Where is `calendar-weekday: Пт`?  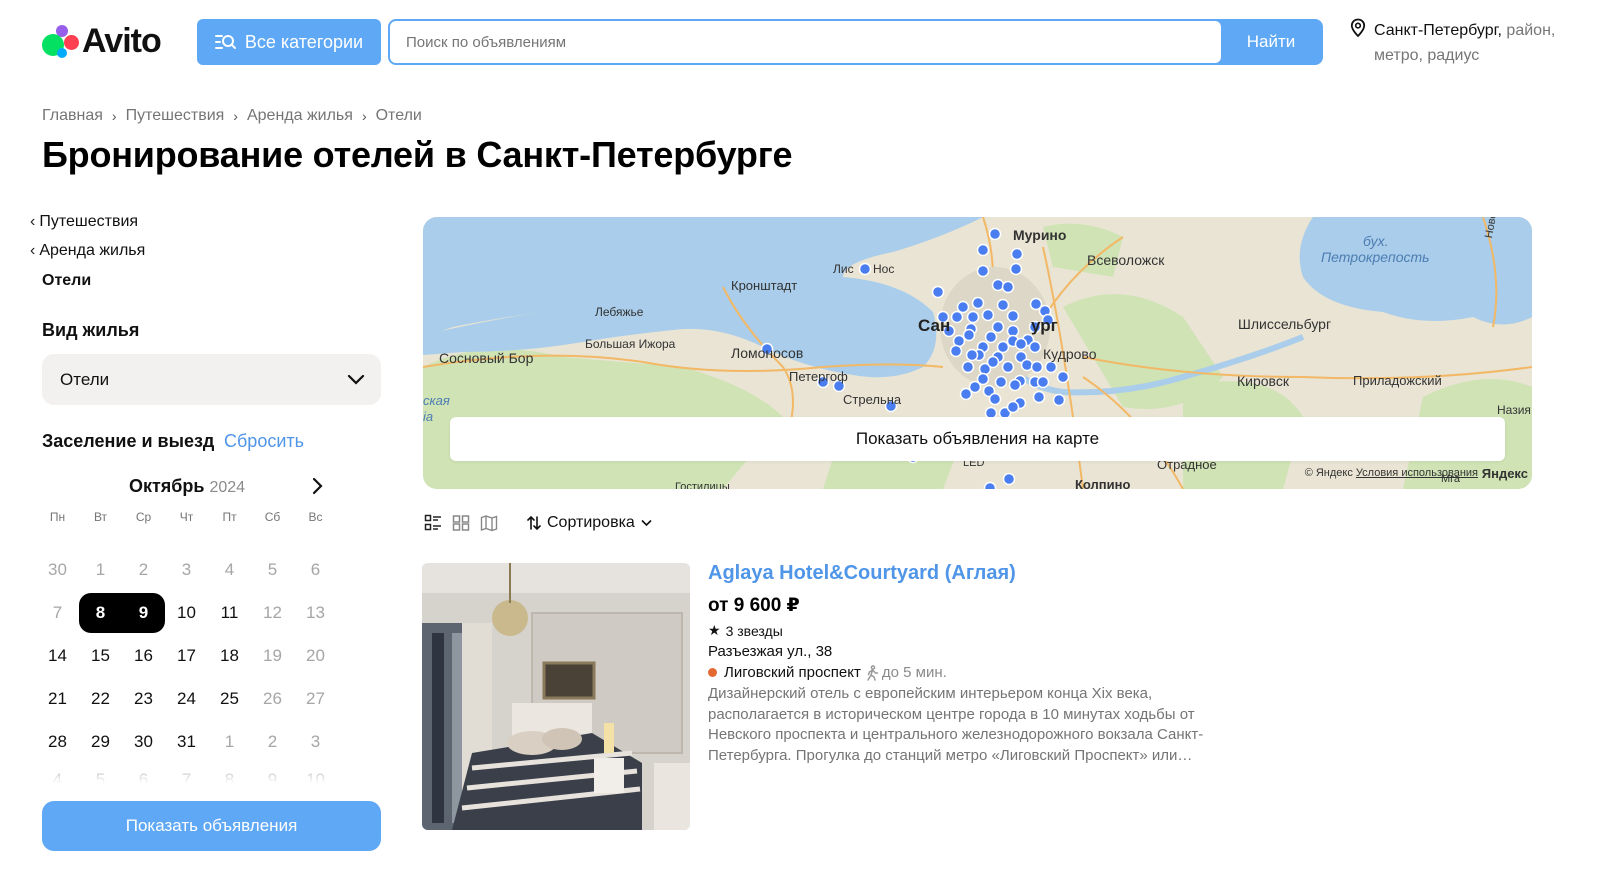 calendar-weekday: Пт is located at coordinates (229, 517).